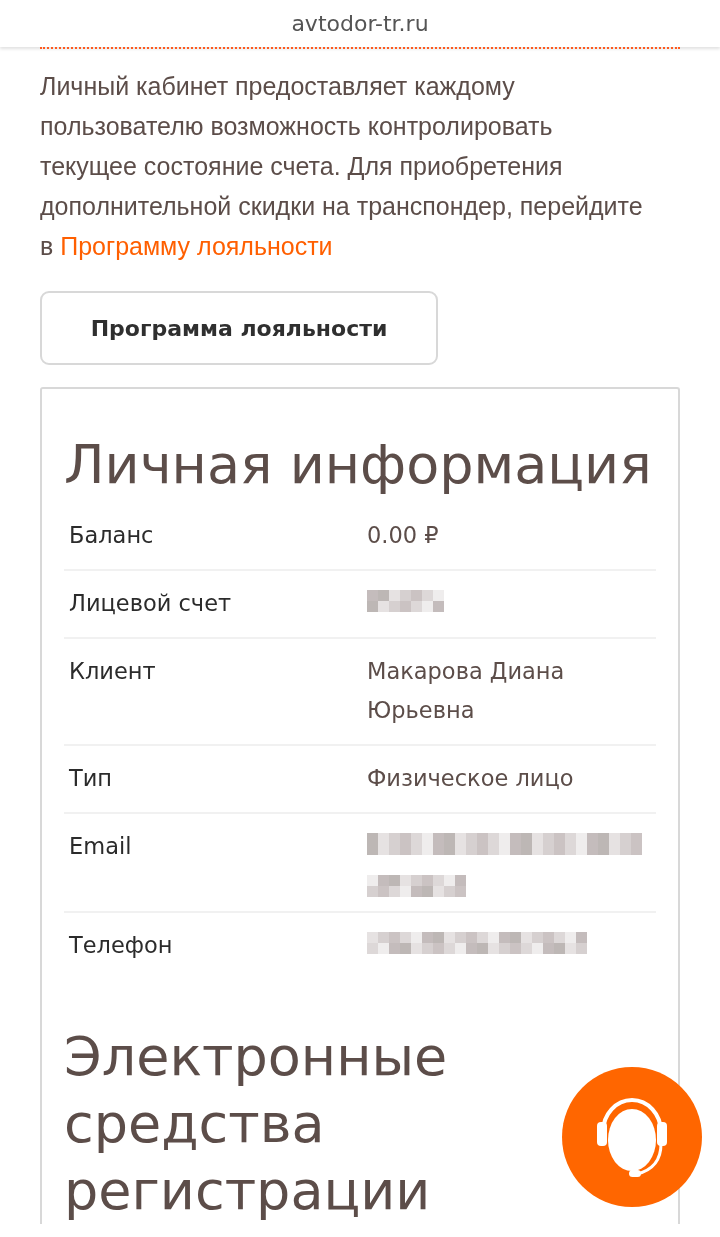  Describe the element at coordinates (360, 24) in the screenshot. I see `url-text: avtodor-tr.ru` at that location.